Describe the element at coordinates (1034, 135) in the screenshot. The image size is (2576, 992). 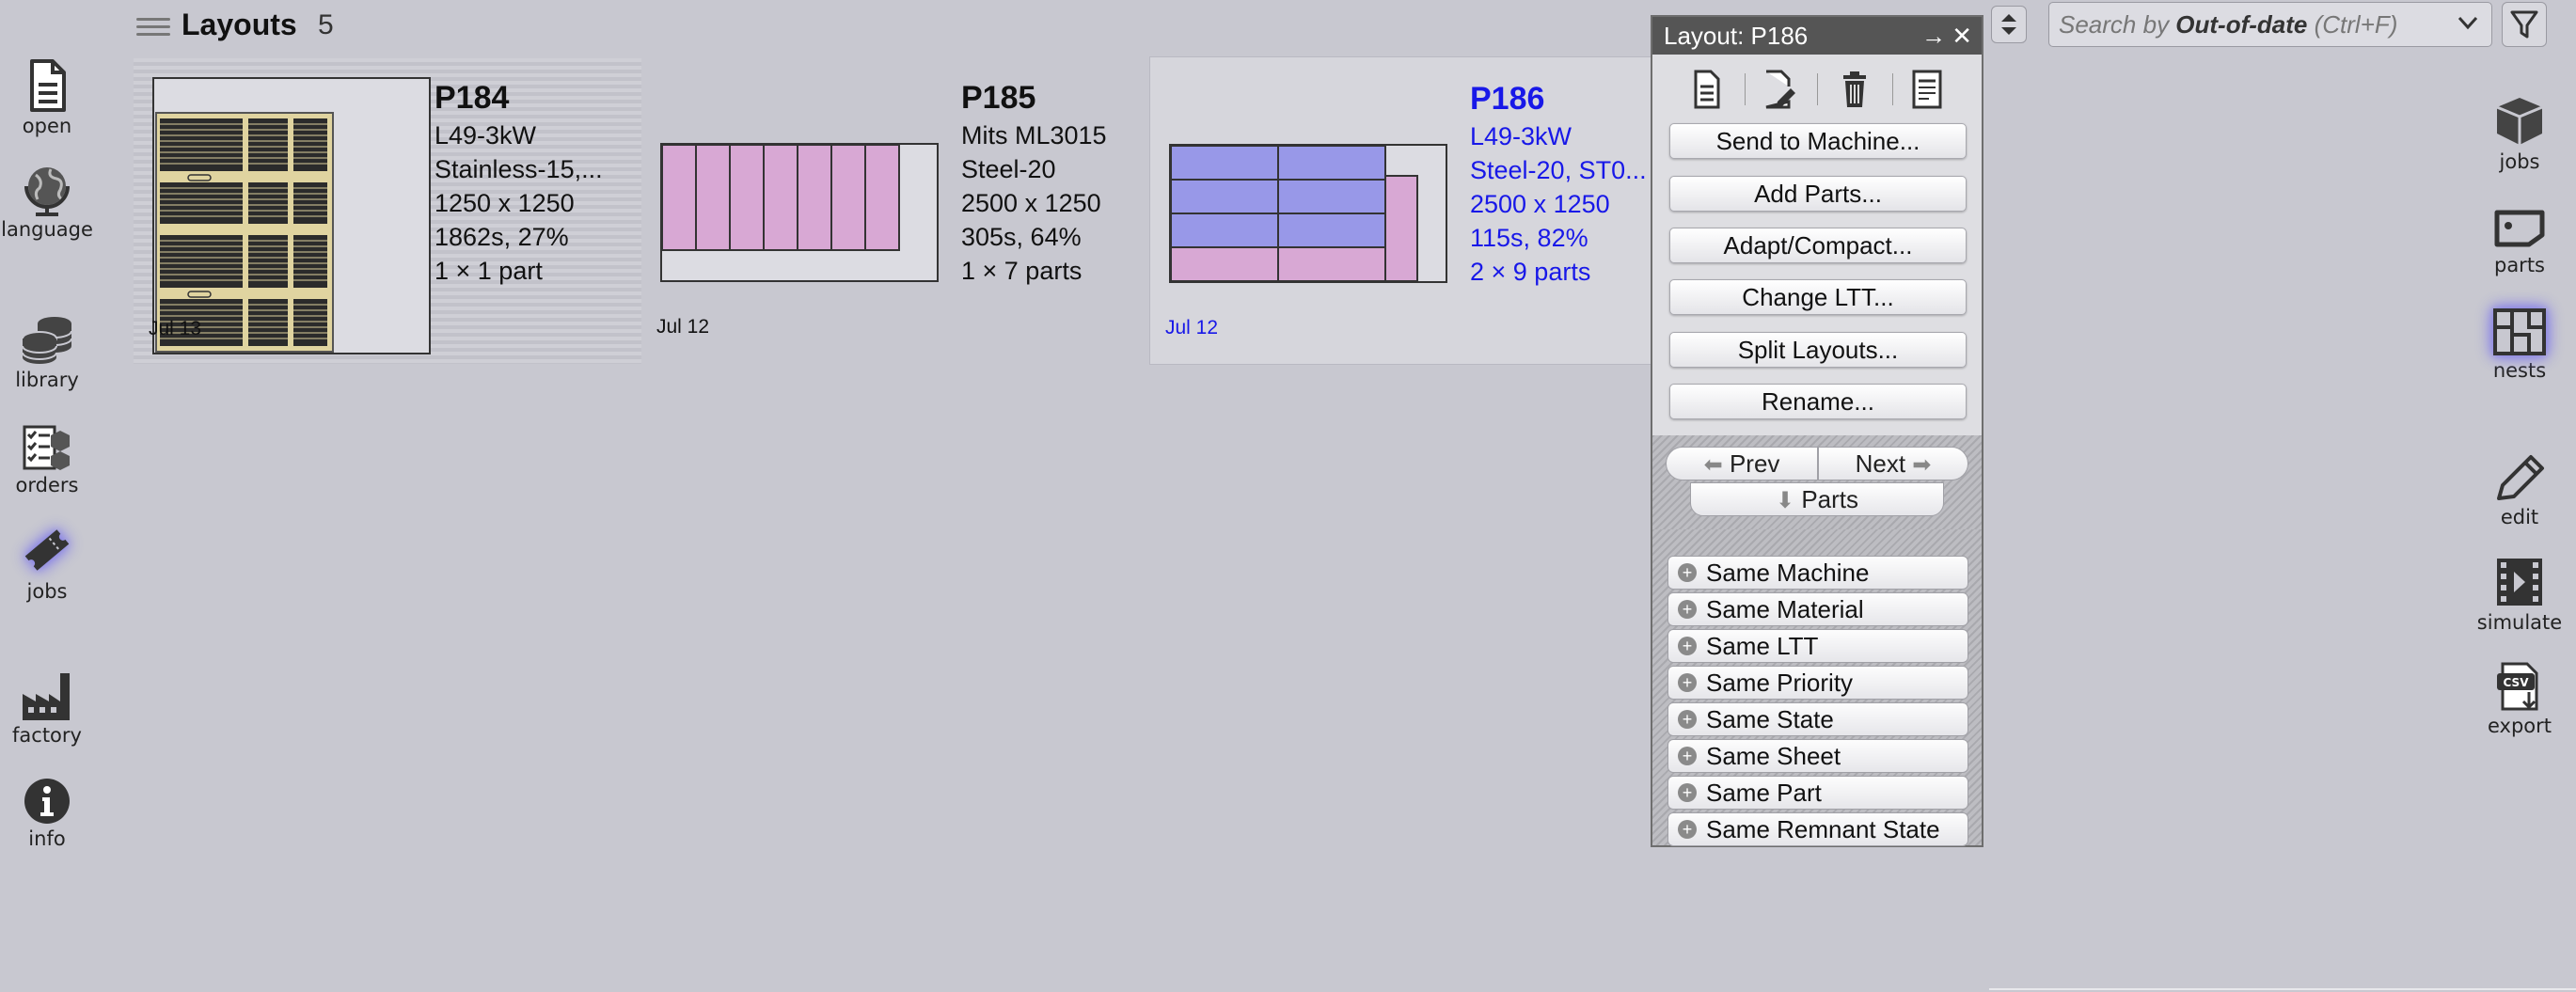
I see `layout-machine: Mits ML3015` at that location.